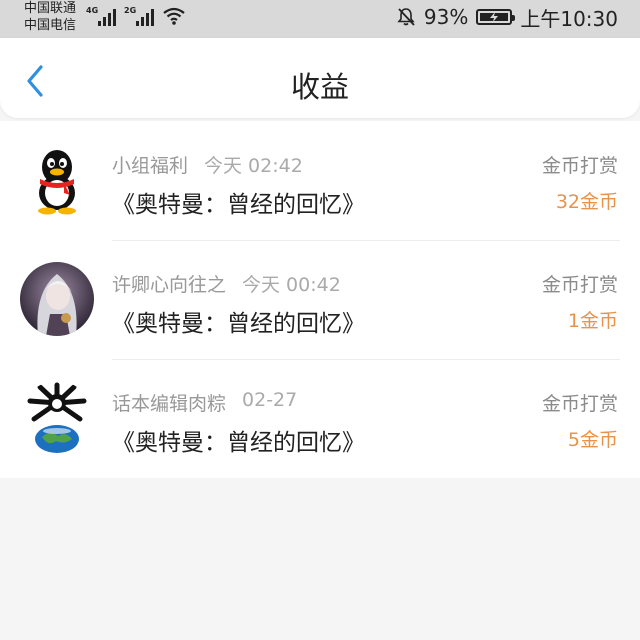 The image size is (640, 640). I want to click on app-header: 收益, so click(320, 78).